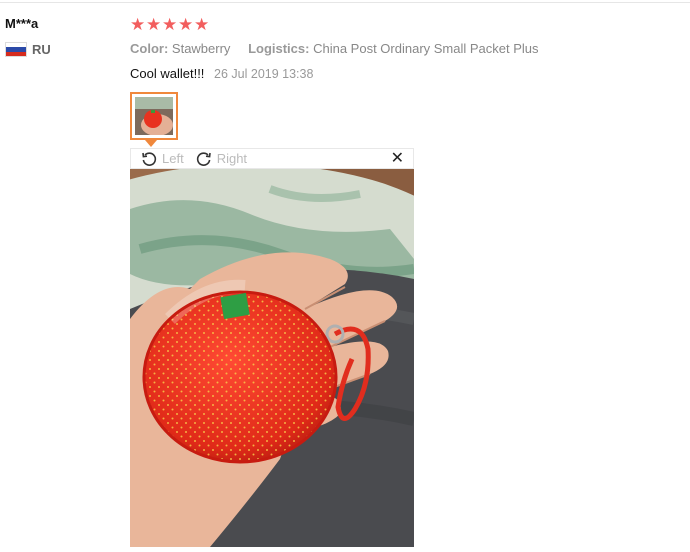 The height and width of the screenshot is (552, 690). Describe the element at coordinates (151, 143) in the screenshot. I see `thumbnail-active-caret` at that location.